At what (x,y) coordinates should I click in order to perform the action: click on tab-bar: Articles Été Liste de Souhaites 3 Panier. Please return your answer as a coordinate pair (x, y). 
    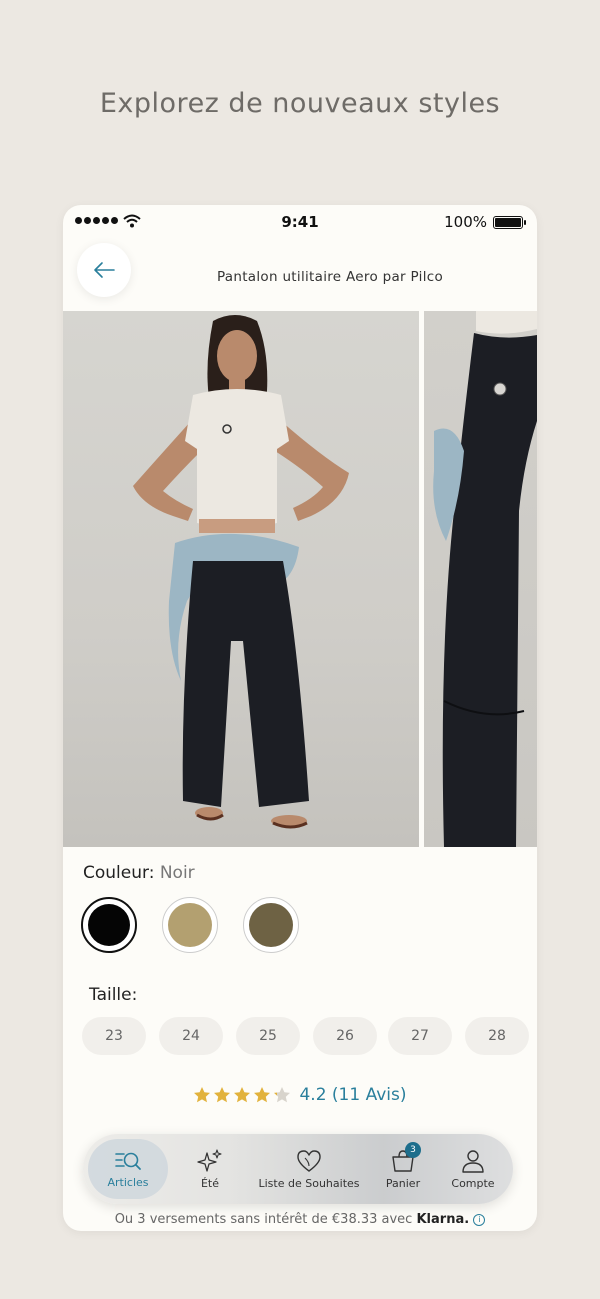
    Looking at the image, I should click on (298, 1169).